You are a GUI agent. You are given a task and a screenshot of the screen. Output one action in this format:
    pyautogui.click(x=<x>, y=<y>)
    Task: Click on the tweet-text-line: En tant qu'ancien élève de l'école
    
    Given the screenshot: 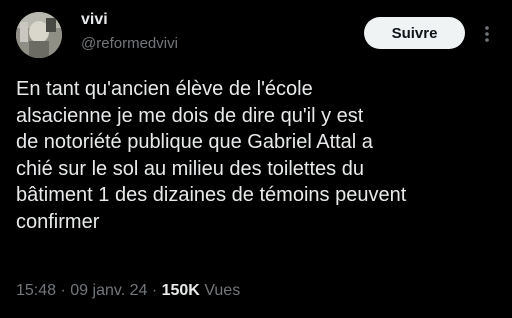 What is the action you would take?
    pyautogui.click(x=164, y=89)
    